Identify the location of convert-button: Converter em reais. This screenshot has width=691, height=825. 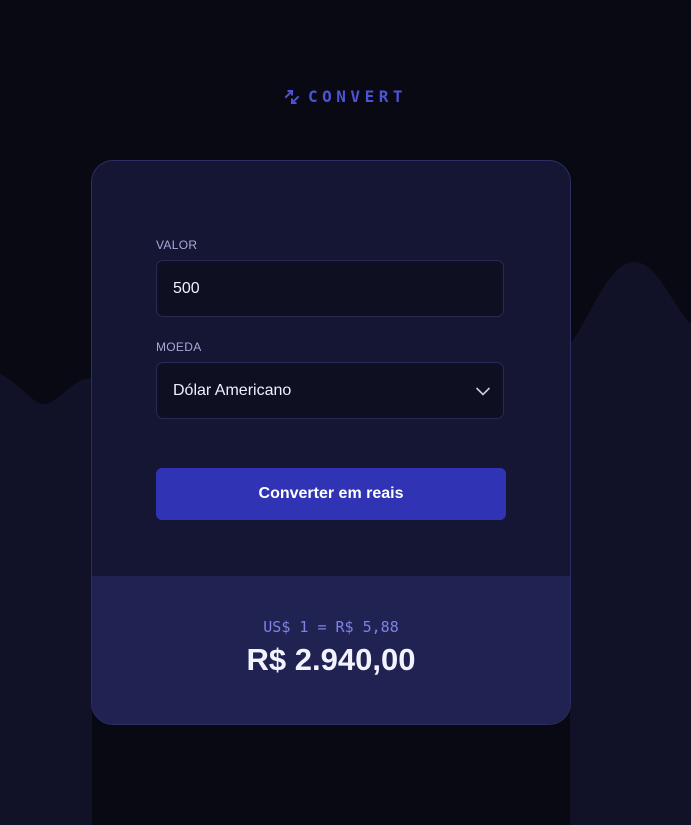
(331, 494).